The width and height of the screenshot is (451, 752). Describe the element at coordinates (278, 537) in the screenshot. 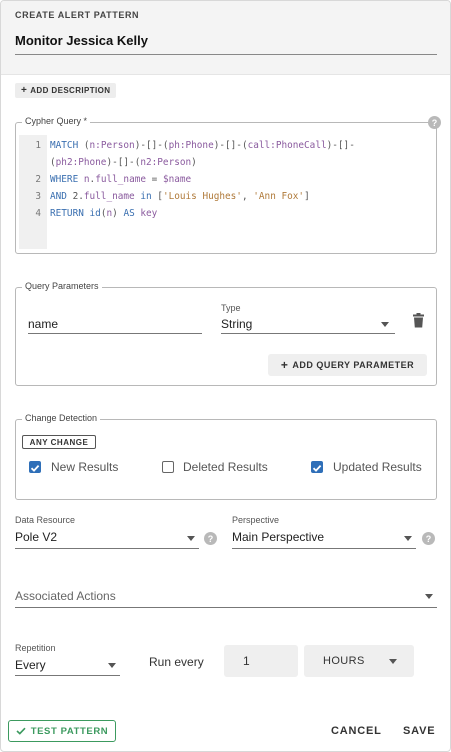

I see `perspective-value: Main Perspective` at that location.